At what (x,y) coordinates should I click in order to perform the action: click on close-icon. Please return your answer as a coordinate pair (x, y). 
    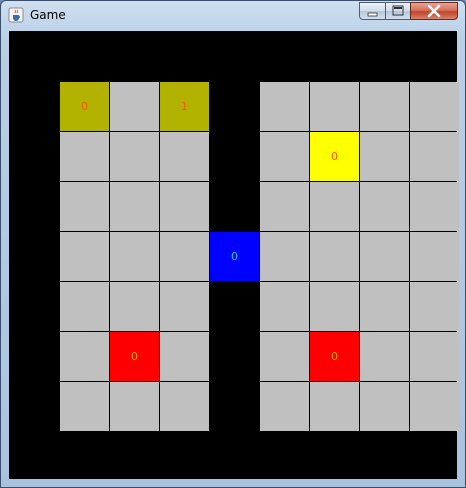
    Looking at the image, I should click on (434, 11).